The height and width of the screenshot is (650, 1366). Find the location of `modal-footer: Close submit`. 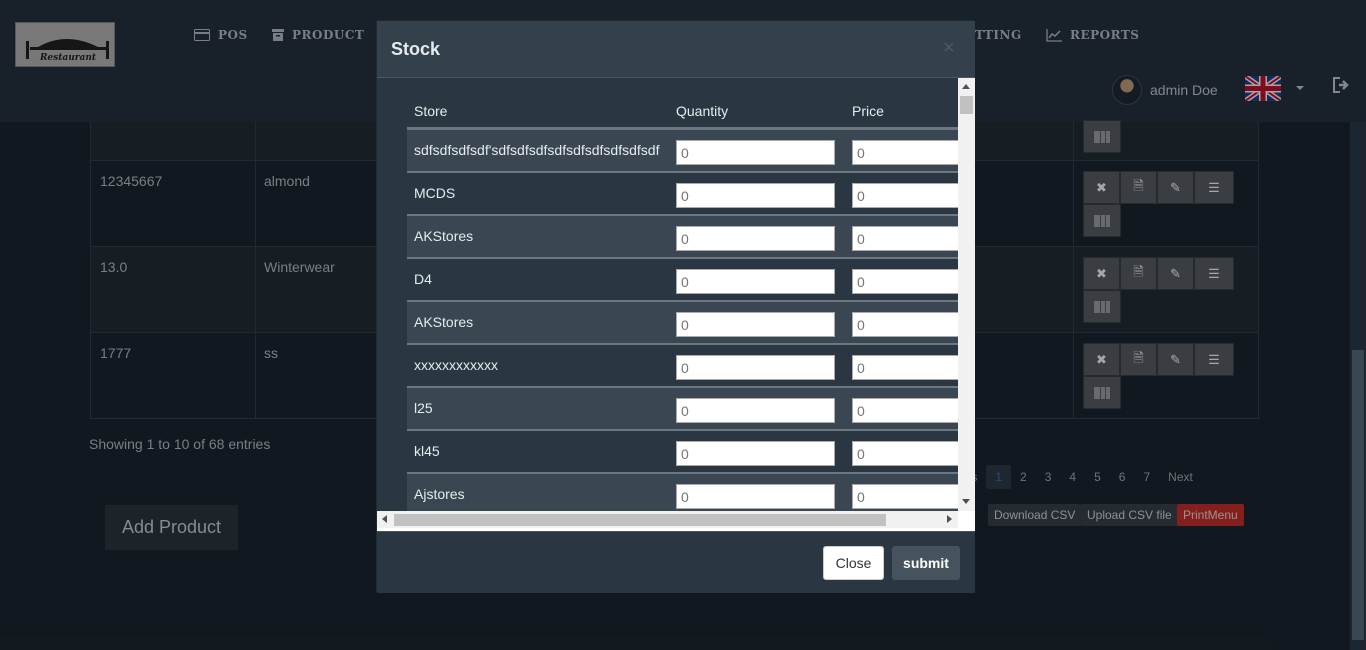

modal-footer: Close submit is located at coordinates (676, 562).